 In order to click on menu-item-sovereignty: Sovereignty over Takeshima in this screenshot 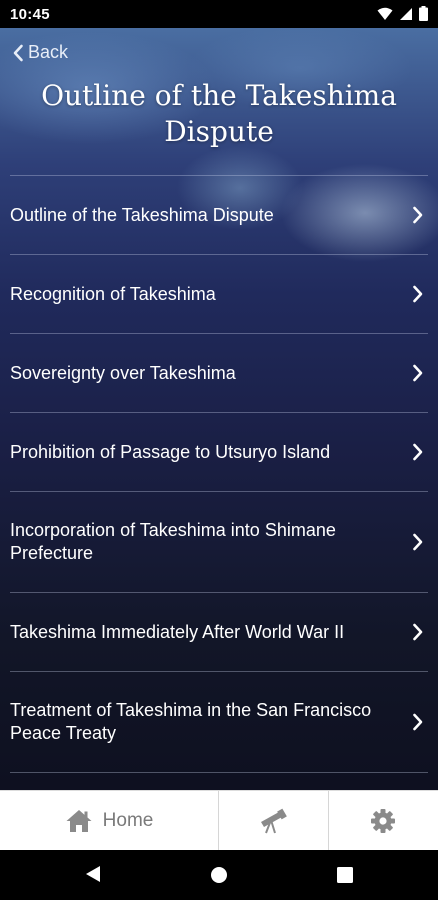, I will do `click(219, 372)`.